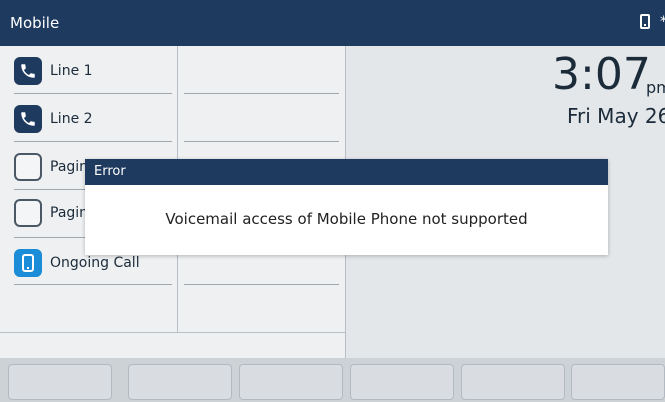 The image size is (665, 402). Describe the element at coordinates (601, 74) in the screenshot. I see `clock-time: 3:07` at that location.